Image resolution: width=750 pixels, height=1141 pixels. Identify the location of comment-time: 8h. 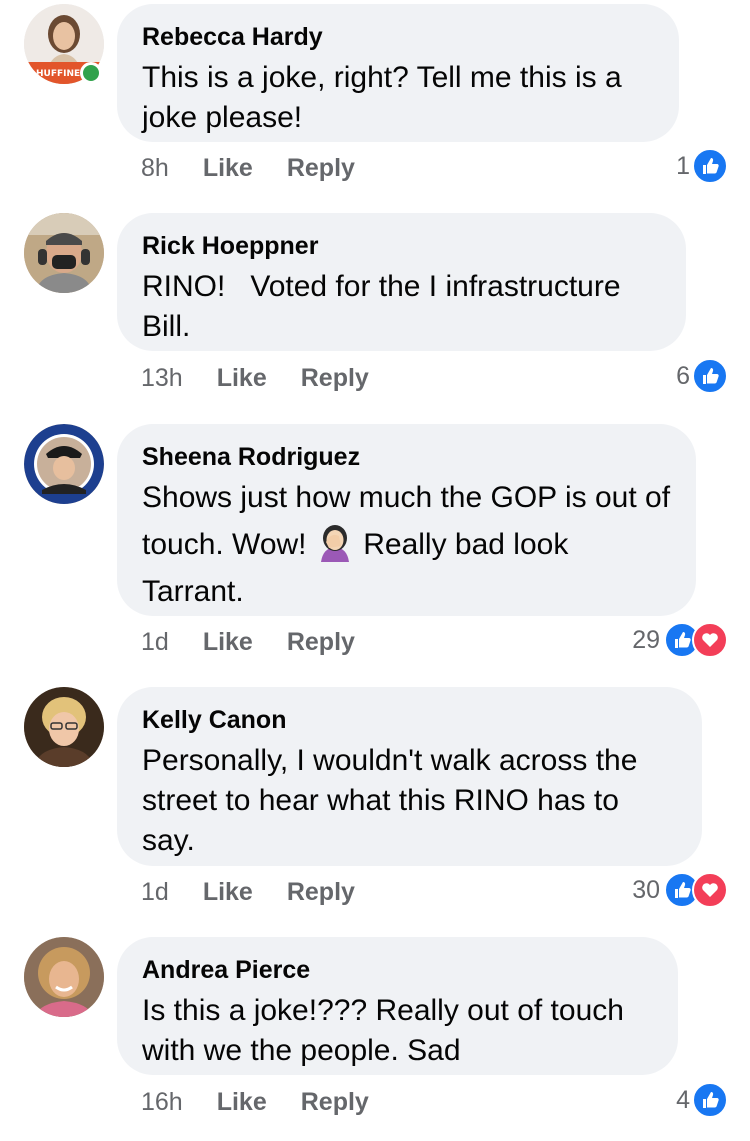
(155, 168).